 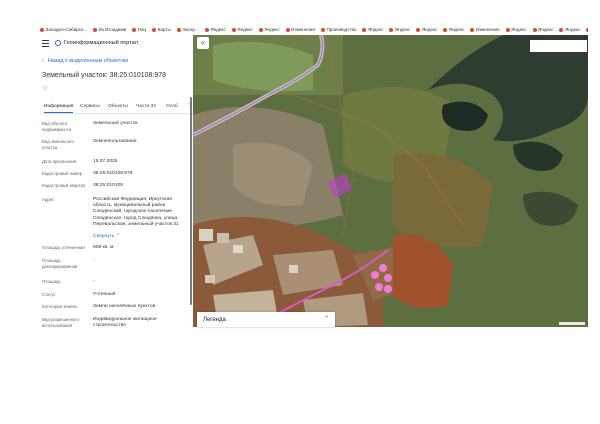 I want to click on back-to-selected-link: ‹ Назад к выделенным объектам, so click(x=85, y=61).